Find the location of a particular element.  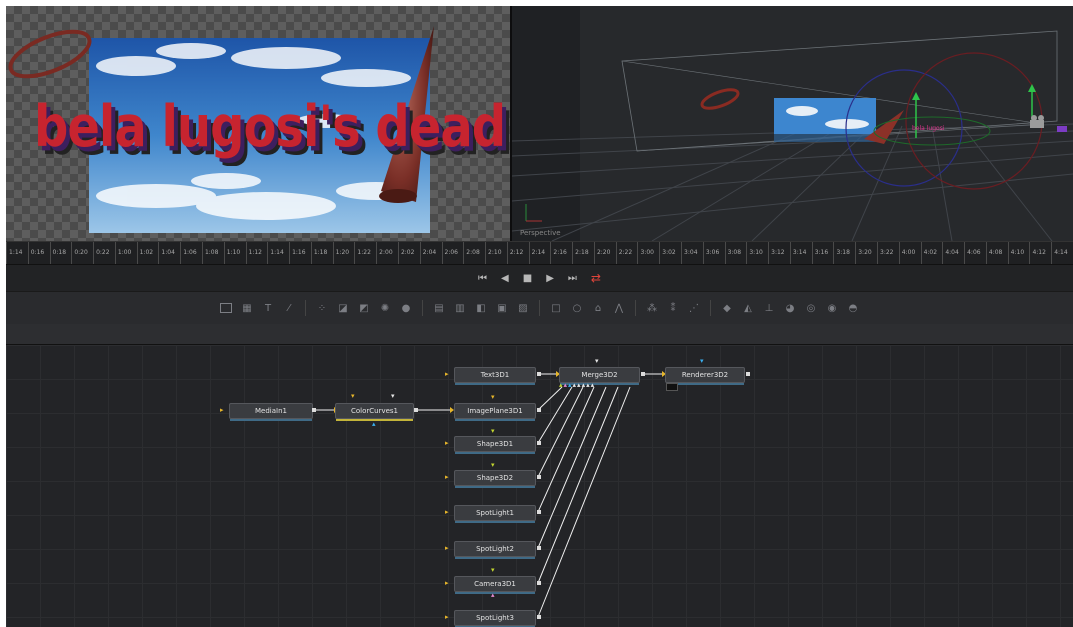

step-back-button: ◀ is located at coordinates (505, 278).